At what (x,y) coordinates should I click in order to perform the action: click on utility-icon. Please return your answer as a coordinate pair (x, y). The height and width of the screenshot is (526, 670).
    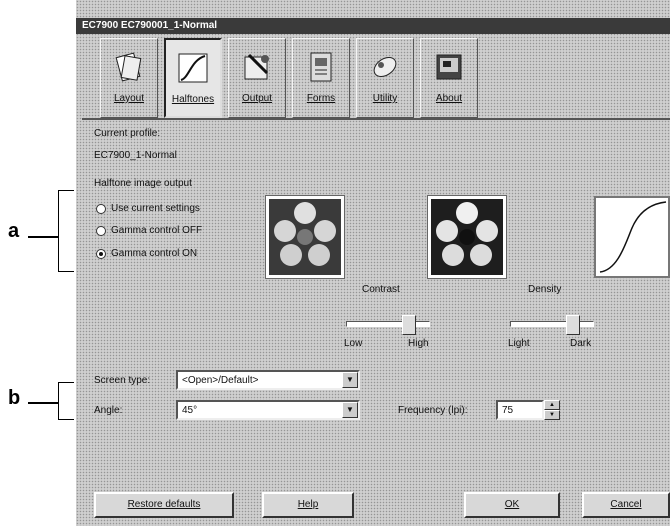
    Looking at the image, I should click on (385, 67).